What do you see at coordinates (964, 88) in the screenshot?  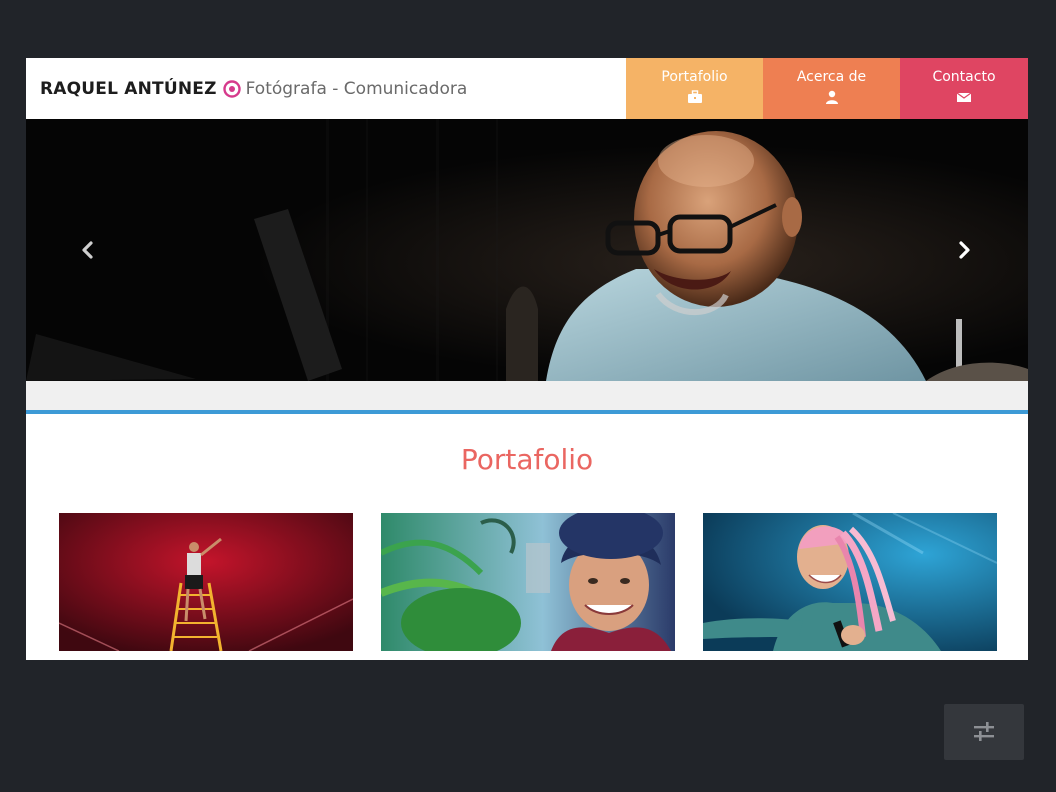 I see `nav-item-contacto: Contacto` at bounding box center [964, 88].